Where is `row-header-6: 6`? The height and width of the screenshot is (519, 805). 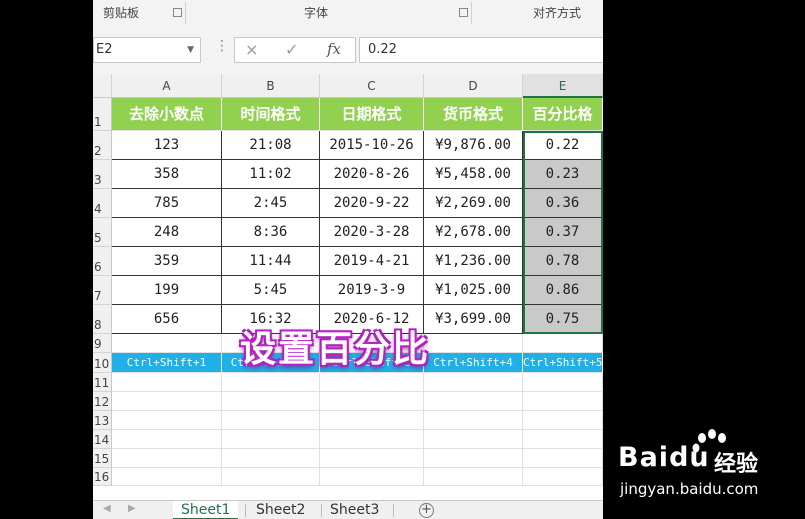
row-header-6: 6 is located at coordinates (102, 261).